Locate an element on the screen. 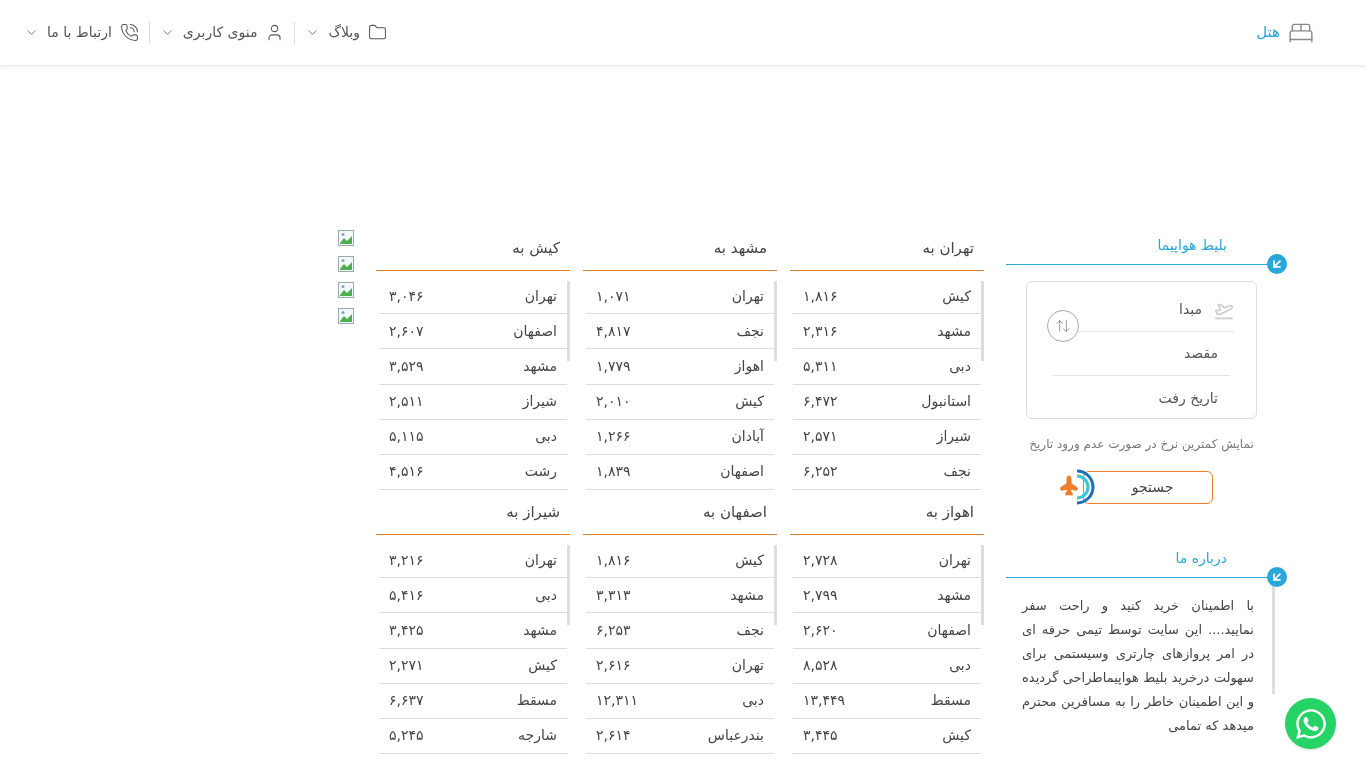 The image size is (1366, 768). search-button: جستجو is located at coordinates (1147, 487).